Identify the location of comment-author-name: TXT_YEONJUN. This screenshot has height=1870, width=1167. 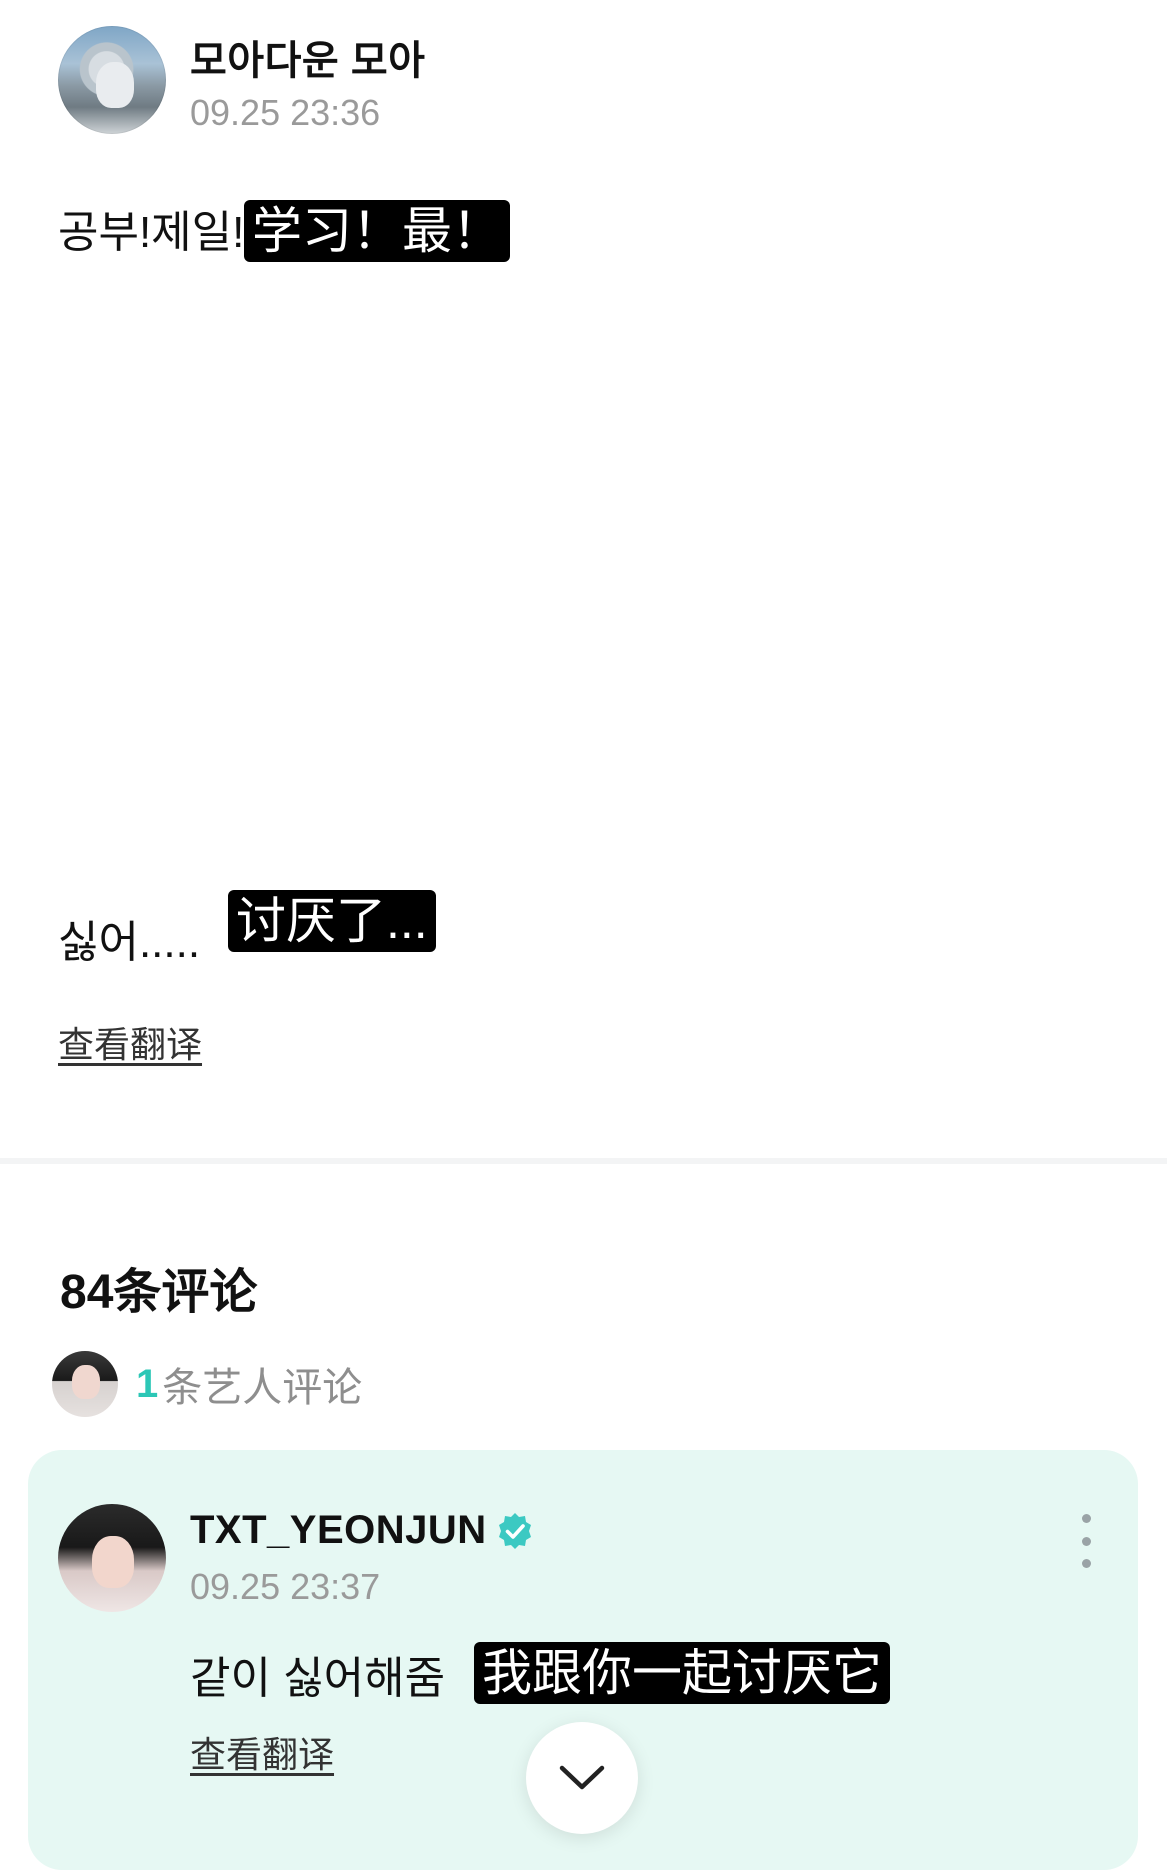
(338, 1530).